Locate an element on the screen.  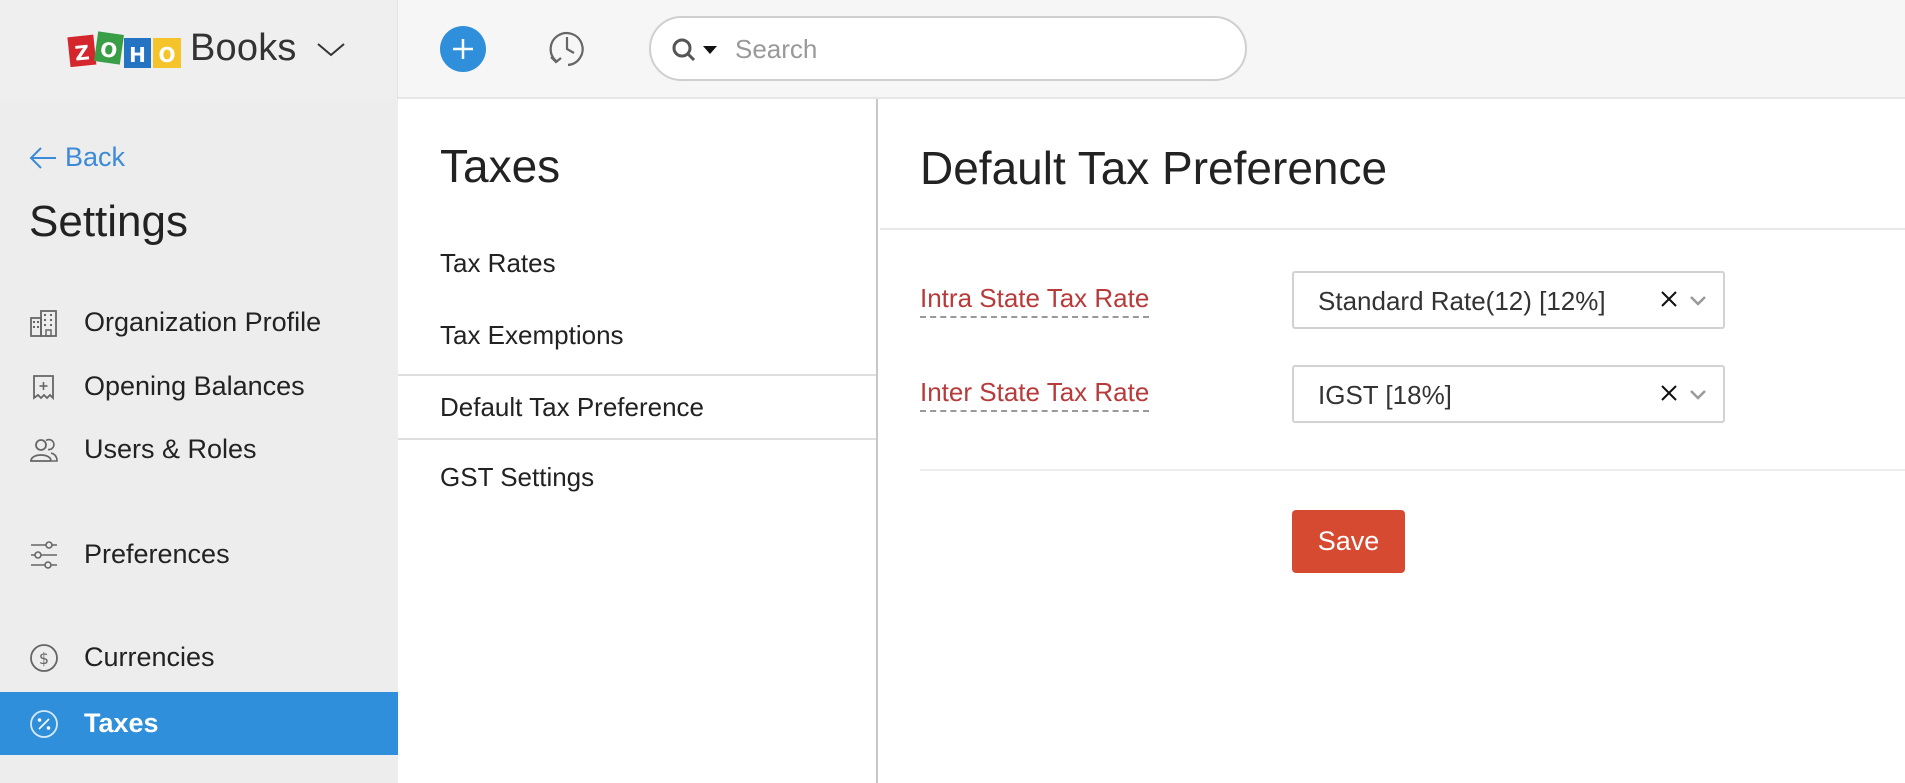
sidebar-item-organization-profile: Organization Profile is located at coordinates (199, 322).